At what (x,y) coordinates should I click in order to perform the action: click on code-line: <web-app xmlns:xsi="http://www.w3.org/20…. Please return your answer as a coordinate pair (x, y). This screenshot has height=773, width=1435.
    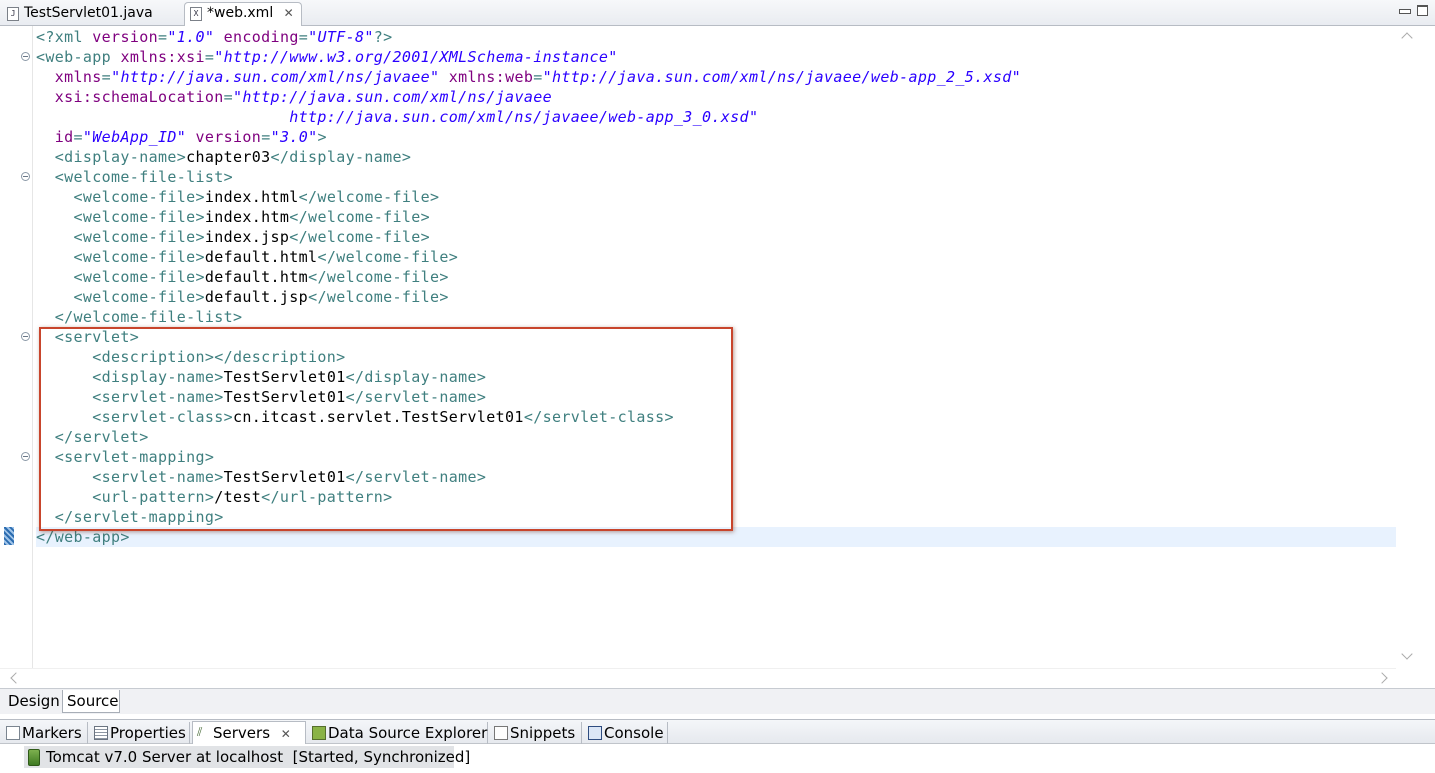
    Looking at the image, I should click on (327, 57).